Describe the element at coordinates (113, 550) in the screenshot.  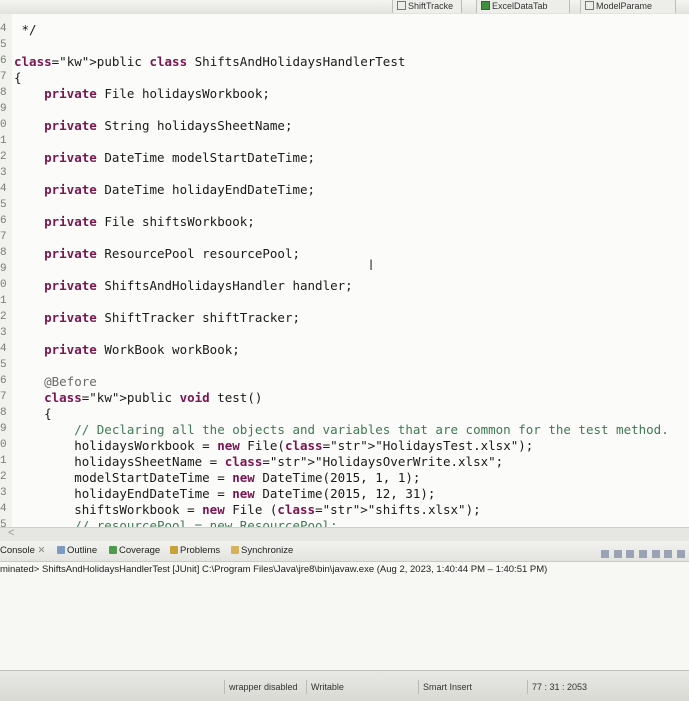
I see `coverage-icon` at that location.